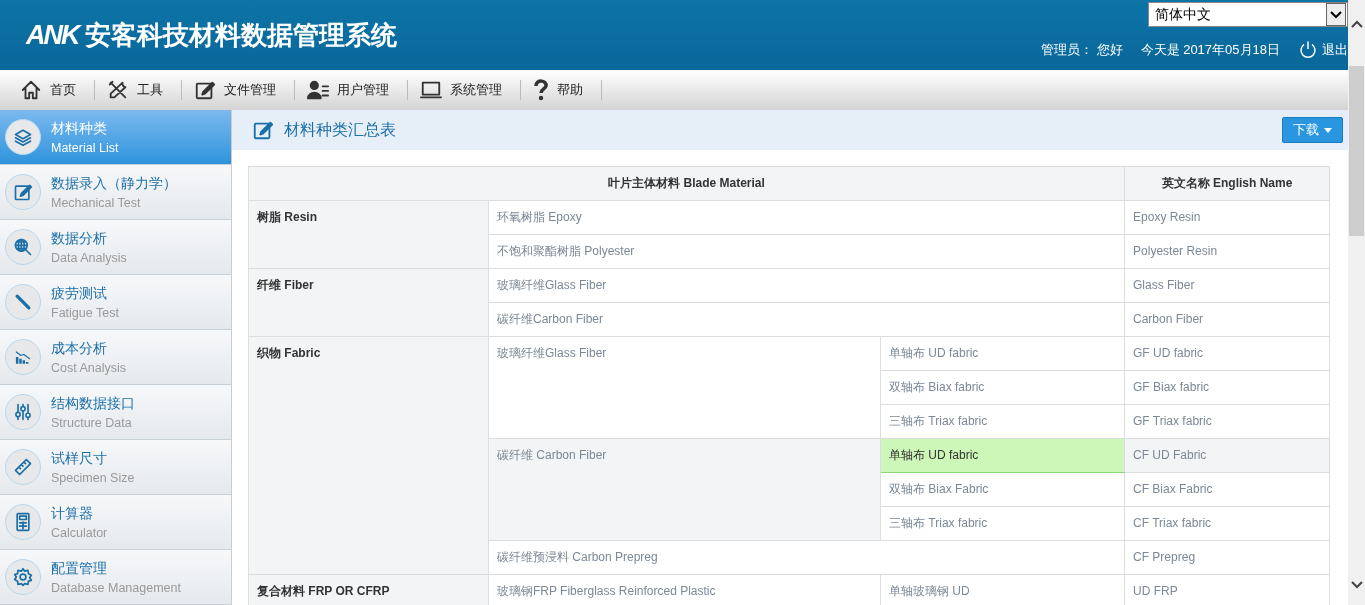  I want to click on layers-icon, so click(23, 137).